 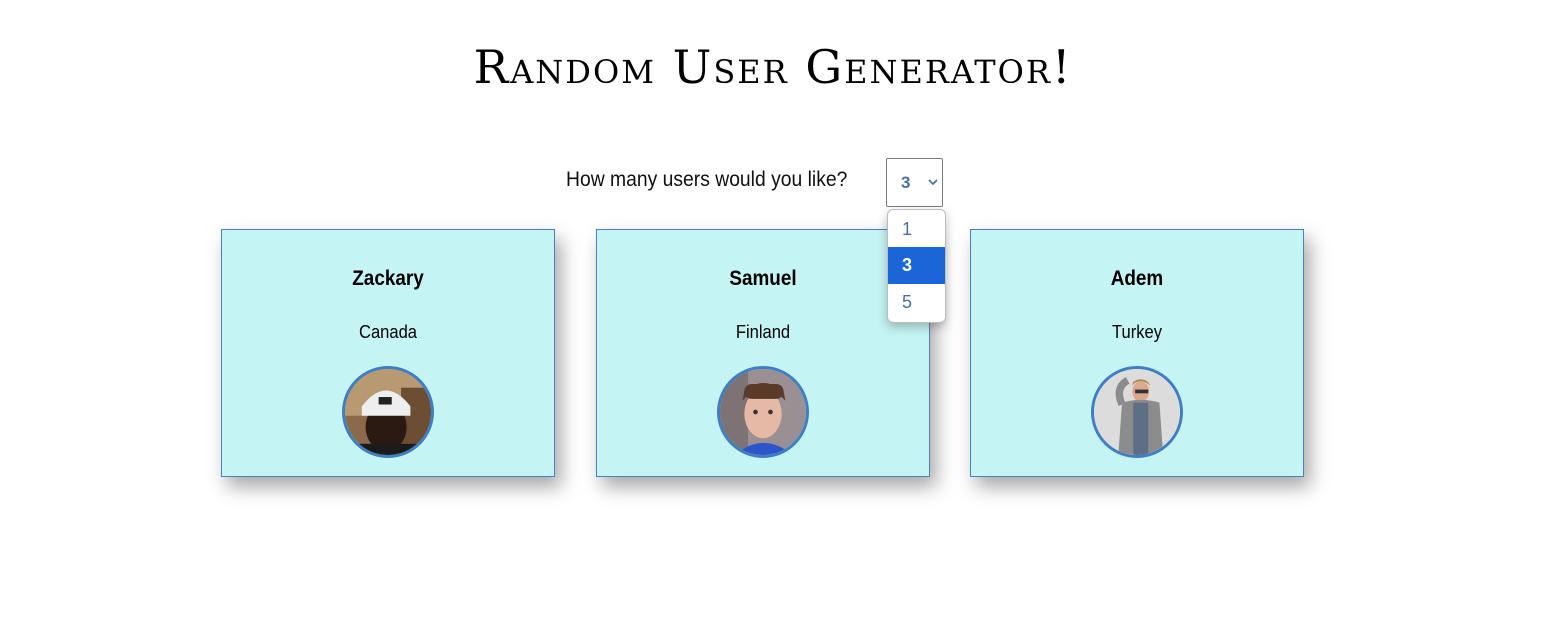 I want to click on user-name: Samuel, so click(x=763, y=278).